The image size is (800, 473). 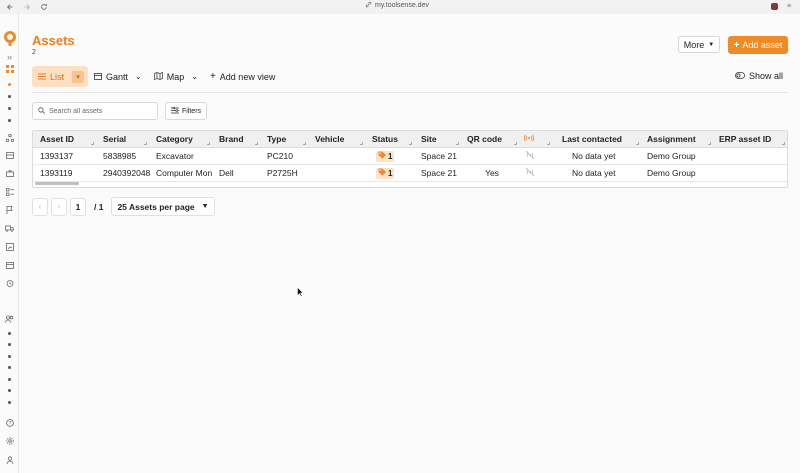 What do you see at coordinates (53, 40) in the screenshot?
I see `page-title: Assets` at bounding box center [53, 40].